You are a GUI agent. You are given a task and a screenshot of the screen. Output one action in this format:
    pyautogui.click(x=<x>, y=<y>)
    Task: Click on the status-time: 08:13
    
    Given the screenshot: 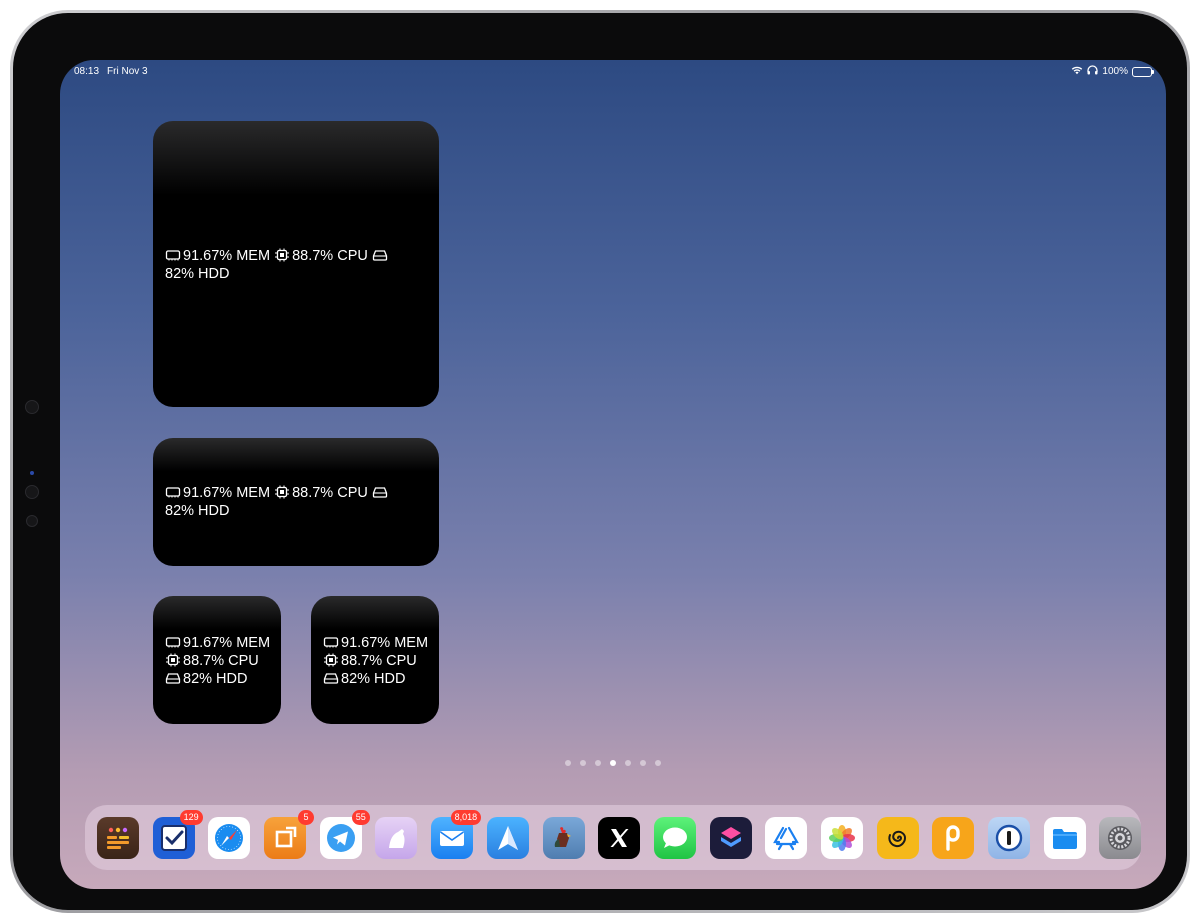 What is the action you would take?
    pyautogui.click(x=87, y=71)
    